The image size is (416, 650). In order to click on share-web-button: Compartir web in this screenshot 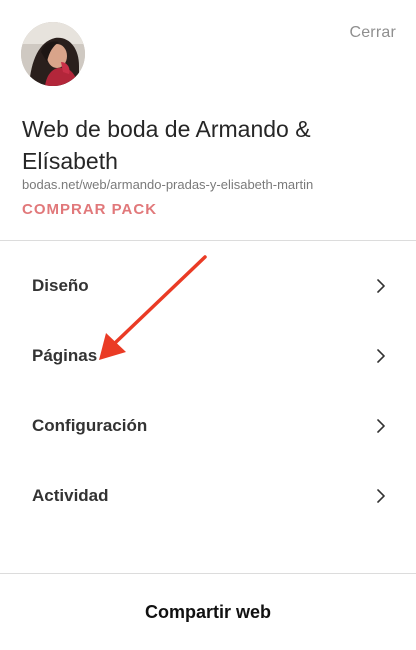, I will do `click(208, 612)`.